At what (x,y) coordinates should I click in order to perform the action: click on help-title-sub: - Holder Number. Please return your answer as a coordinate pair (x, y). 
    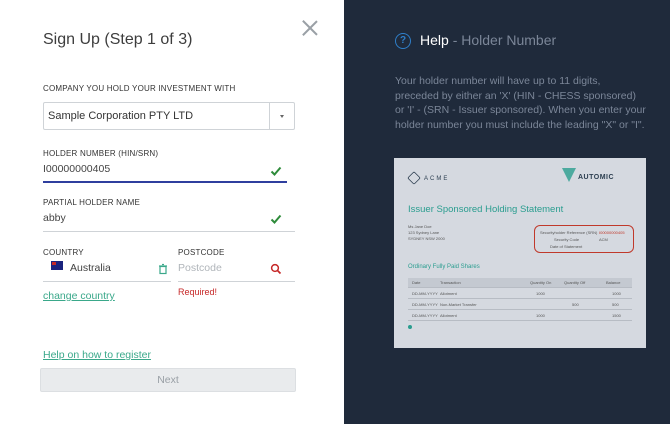
    Looking at the image, I should click on (504, 40).